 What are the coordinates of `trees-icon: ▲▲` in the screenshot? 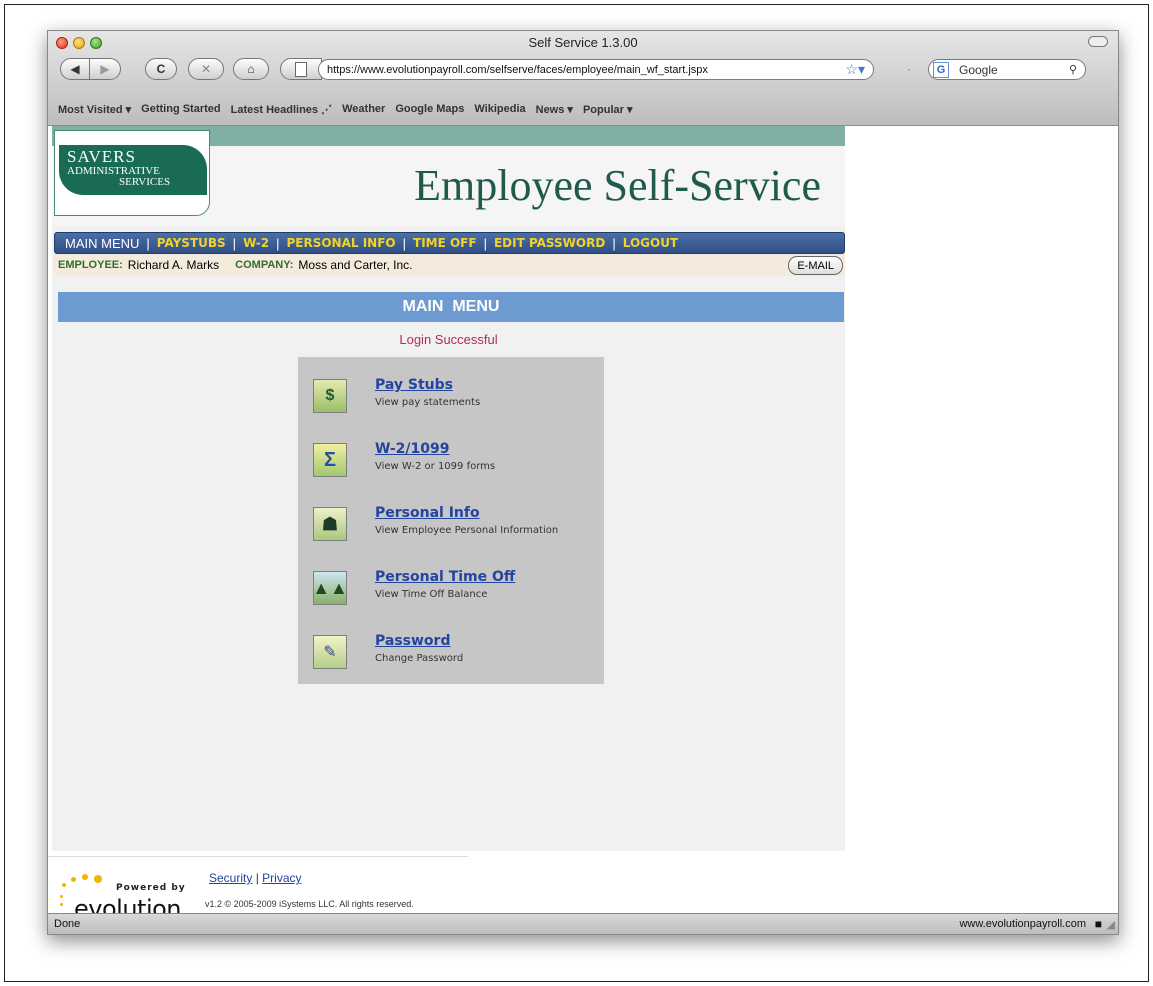 It's located at (330, 588).